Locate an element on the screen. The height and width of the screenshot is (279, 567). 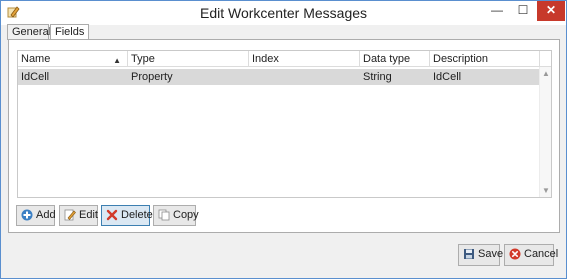
column-header-type: Type is located at coordinates (188, 59).